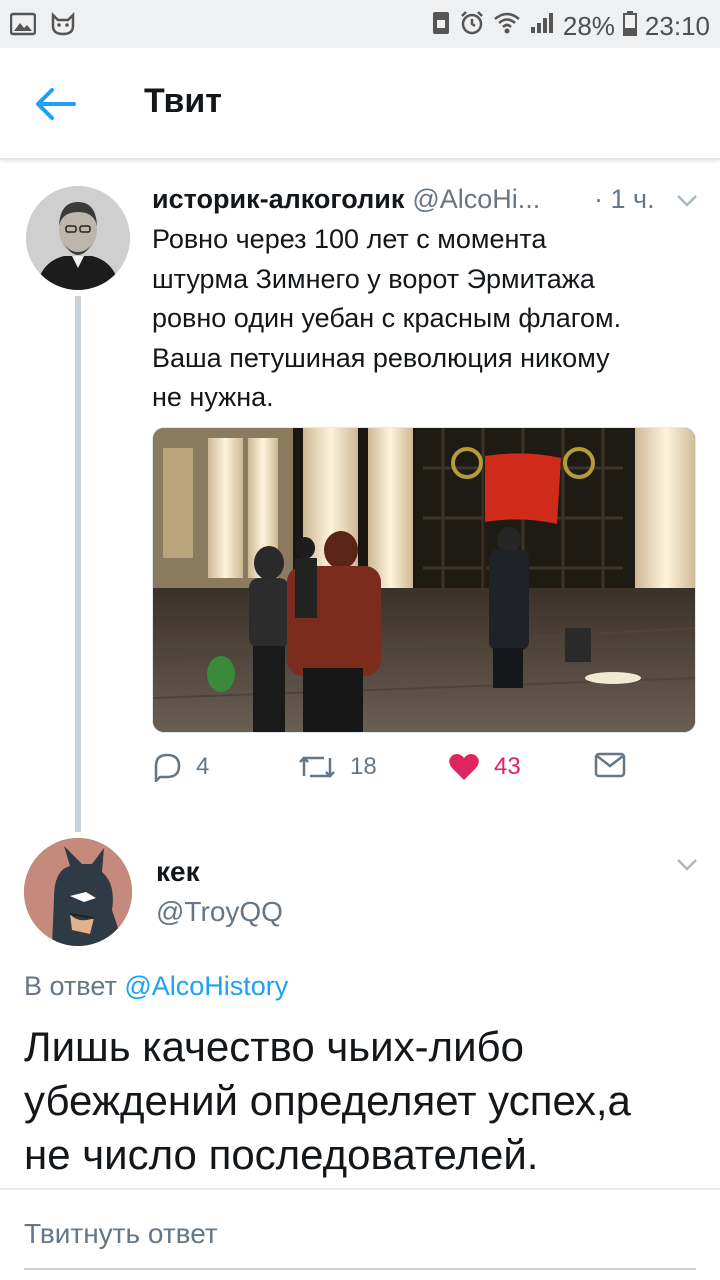 This screenshot has width=720, height=1280. I want to click on like-count: 43, so click(507, 766).